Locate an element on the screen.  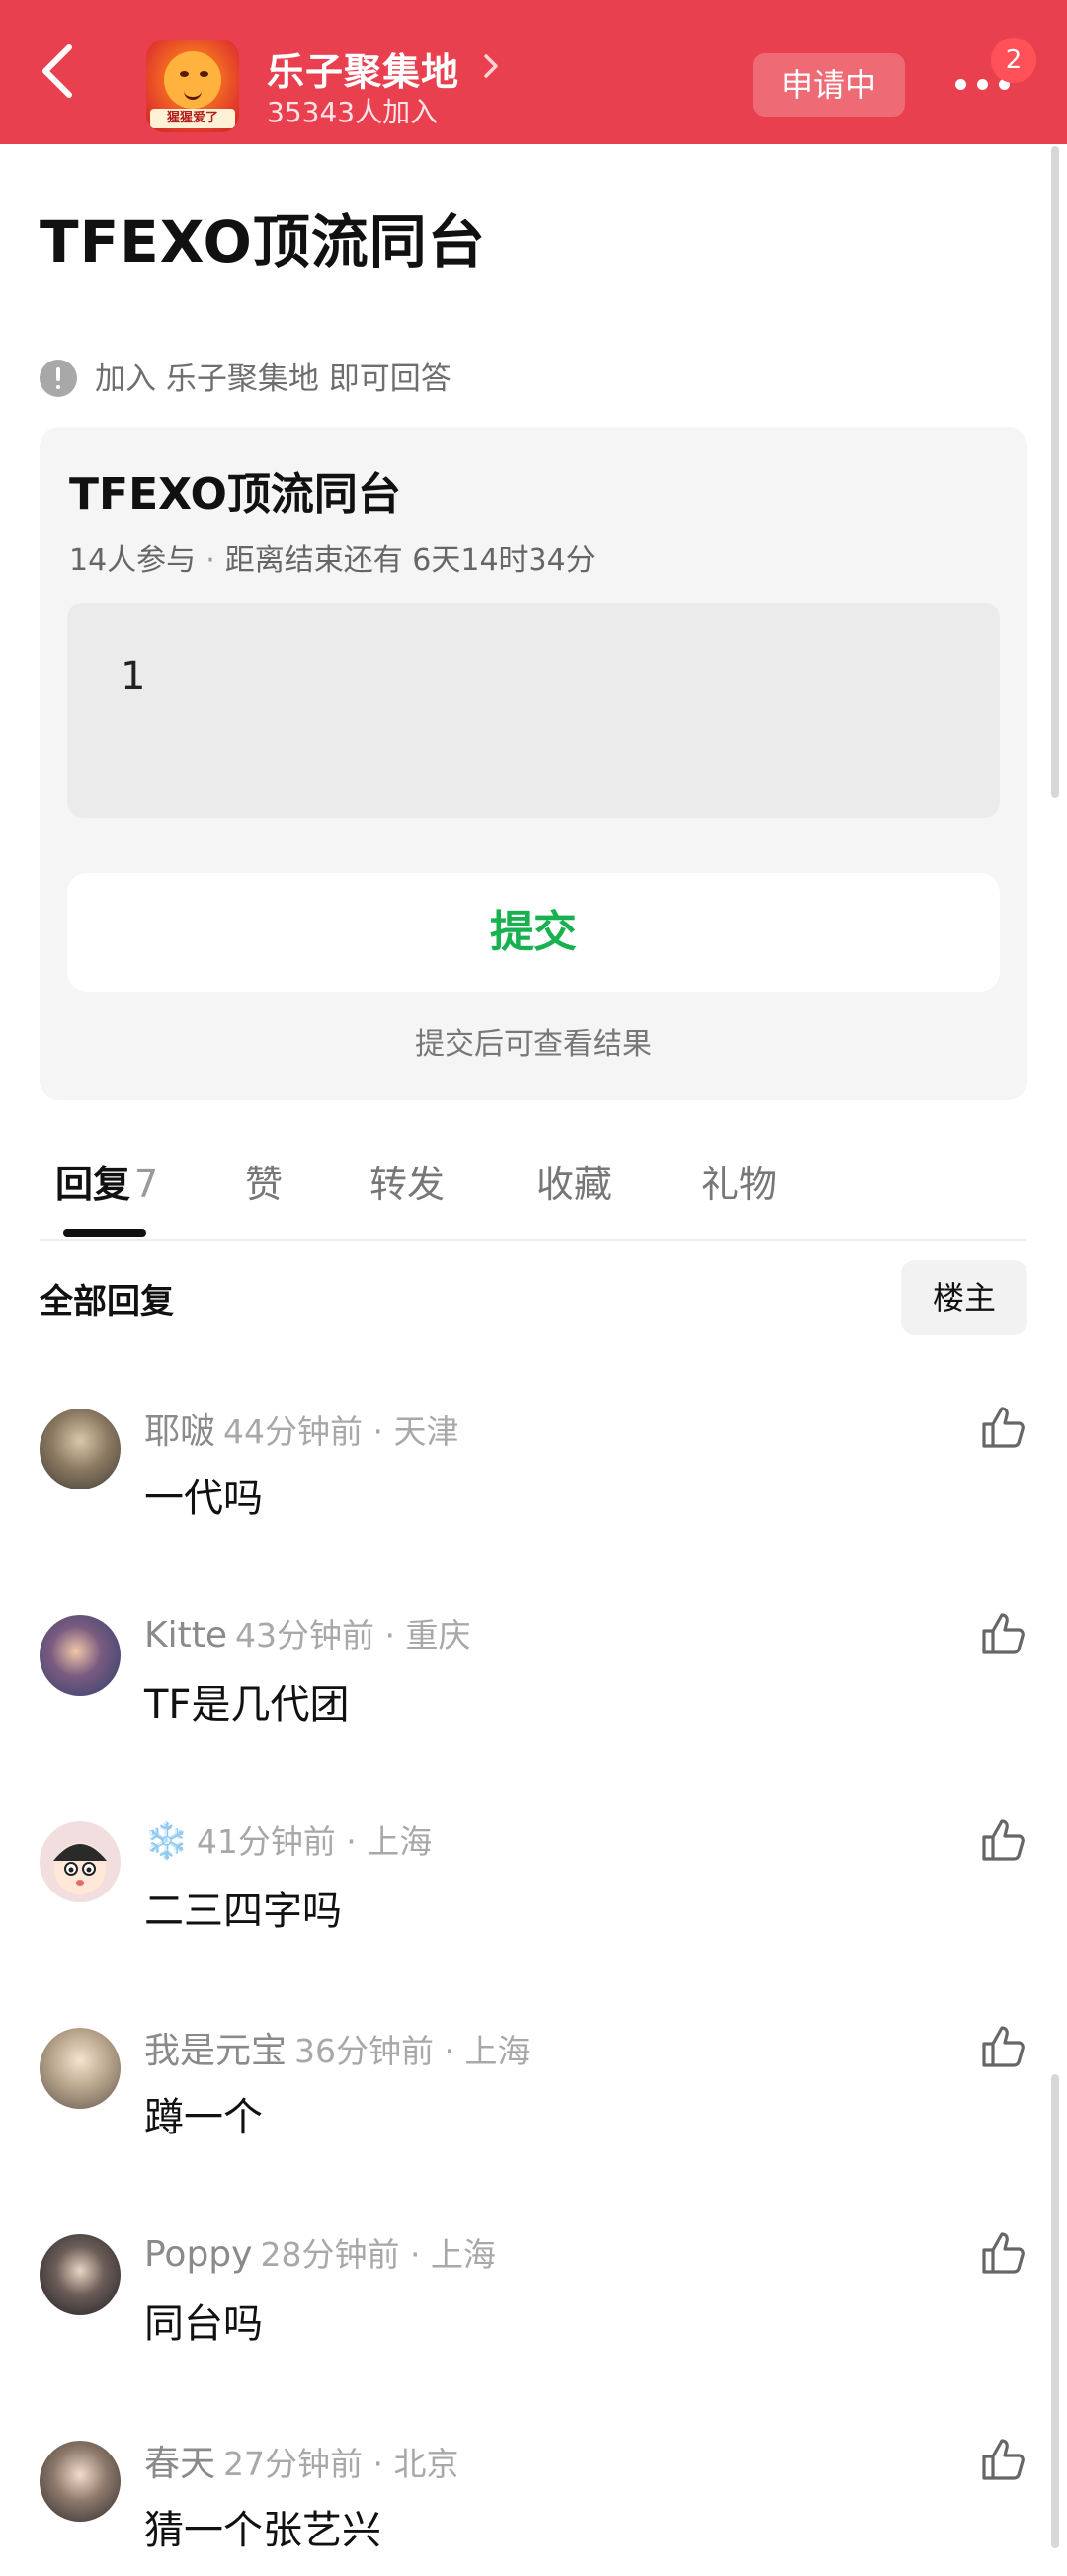
reply-author: ❄️ is located at coordinates (166, 1841).